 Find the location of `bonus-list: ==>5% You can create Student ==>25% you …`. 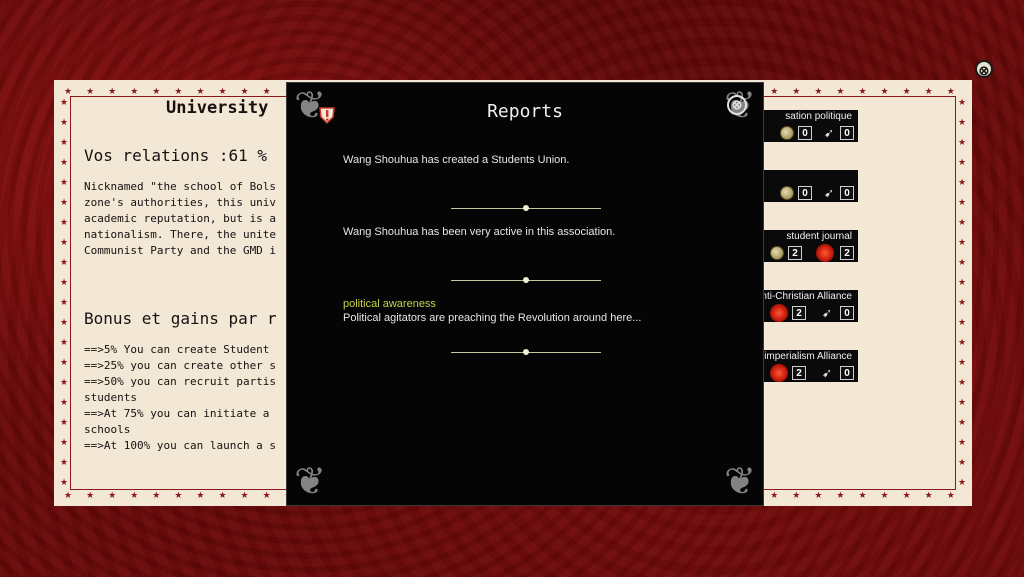

bonus-list: ==>5% You can create Student ==>25% you … is located at coordinates (180, 397).